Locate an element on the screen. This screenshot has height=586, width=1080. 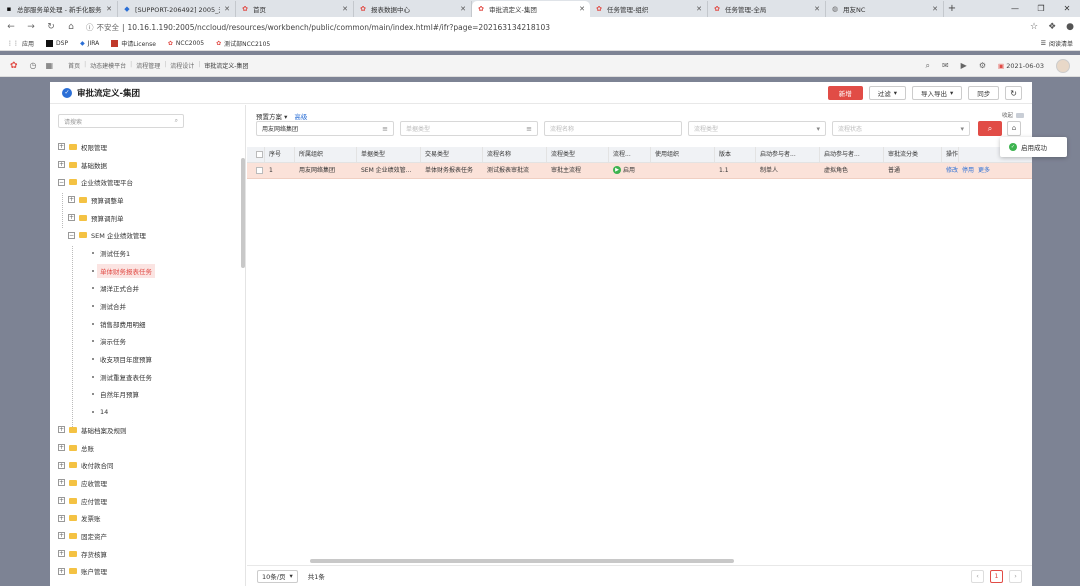
tree-node: 湖洋正式合并 is located at coordinates (106, 289).